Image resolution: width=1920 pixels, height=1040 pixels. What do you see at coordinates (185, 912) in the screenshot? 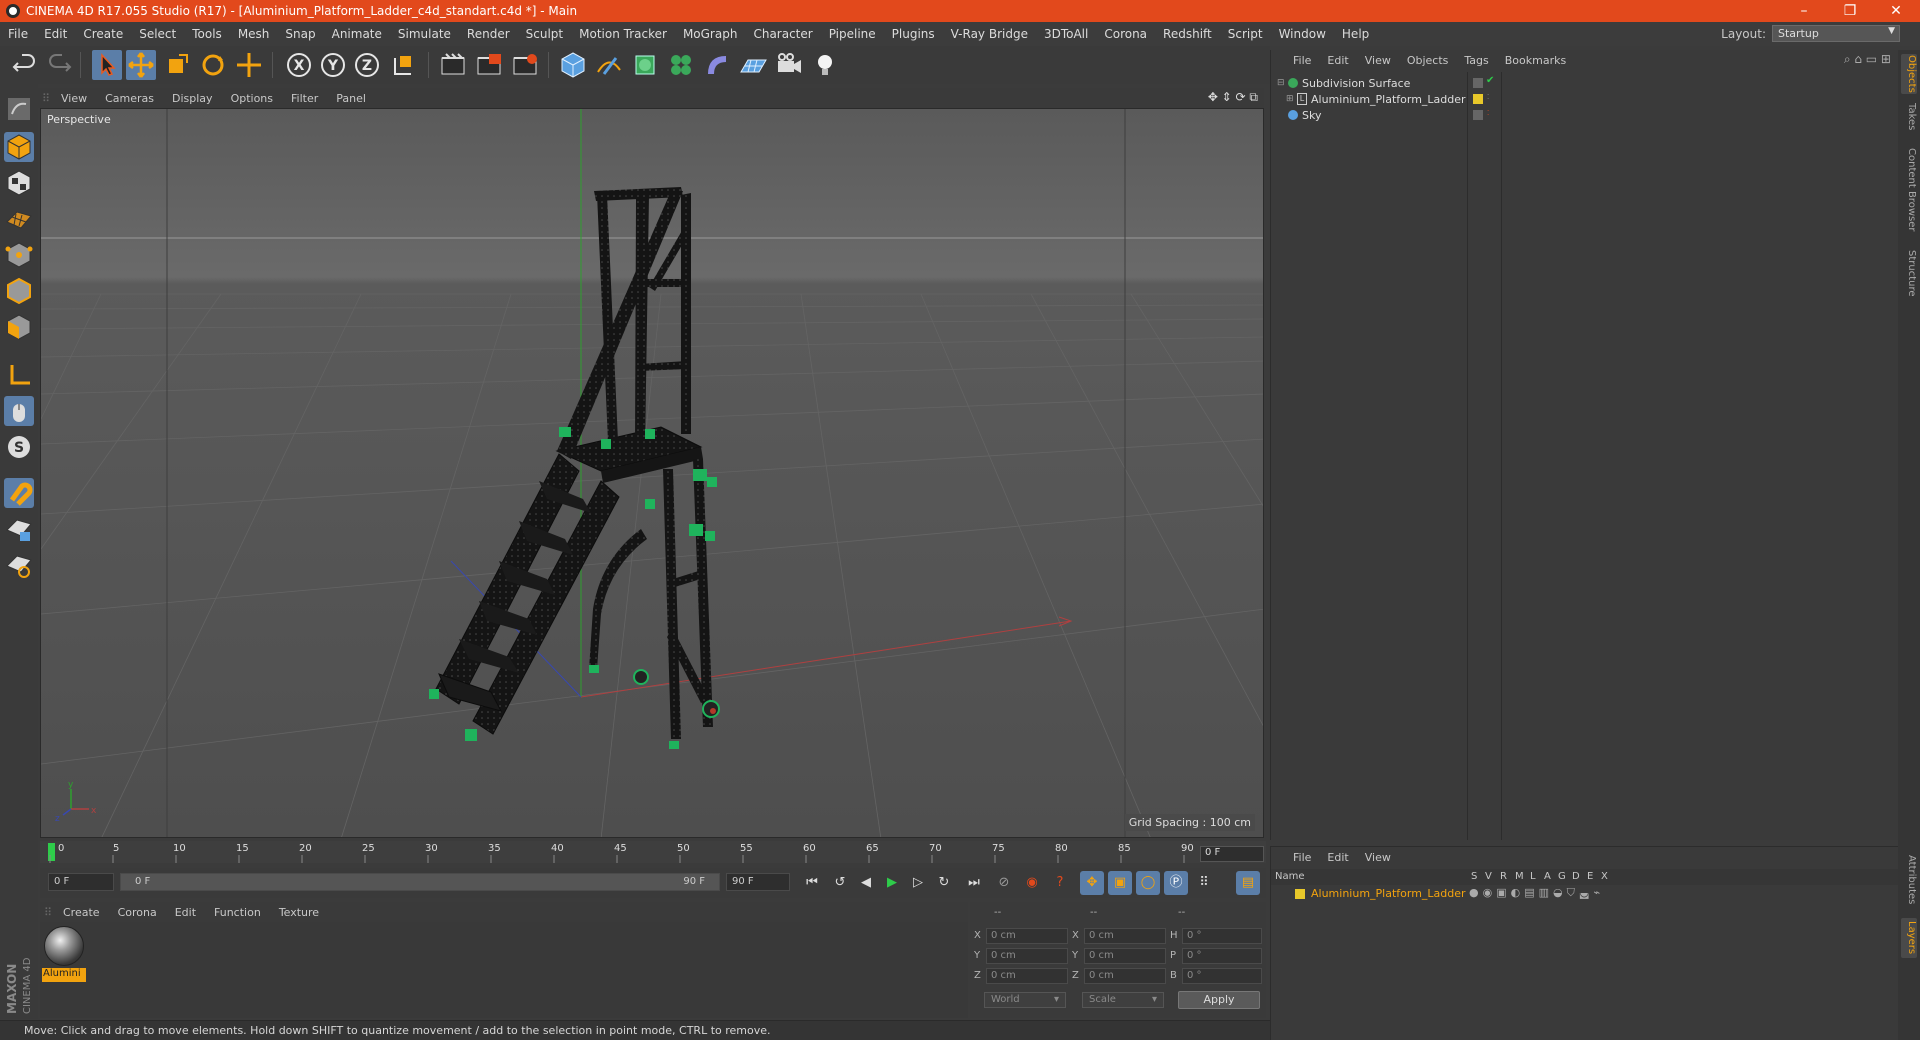
I see `material-menu-edit: Edit` at bounding box center [185, 912].